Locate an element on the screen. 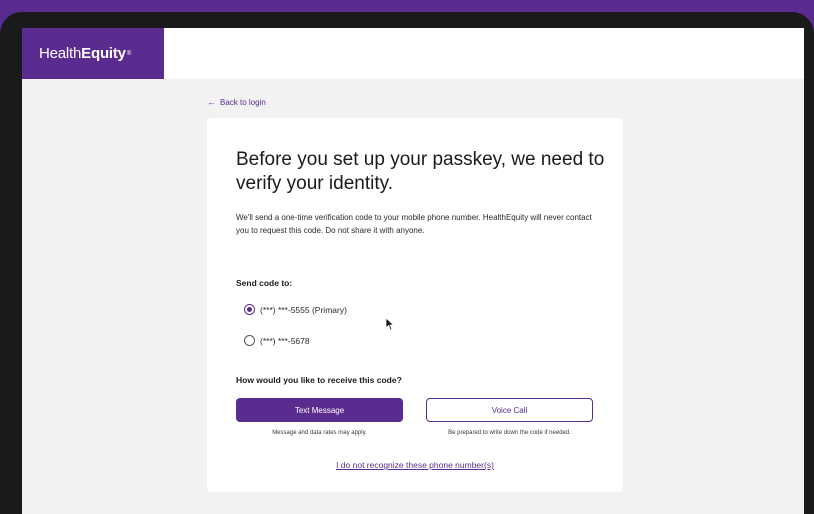  logo-text-bold: Equity is located at coordinates (103, 53).